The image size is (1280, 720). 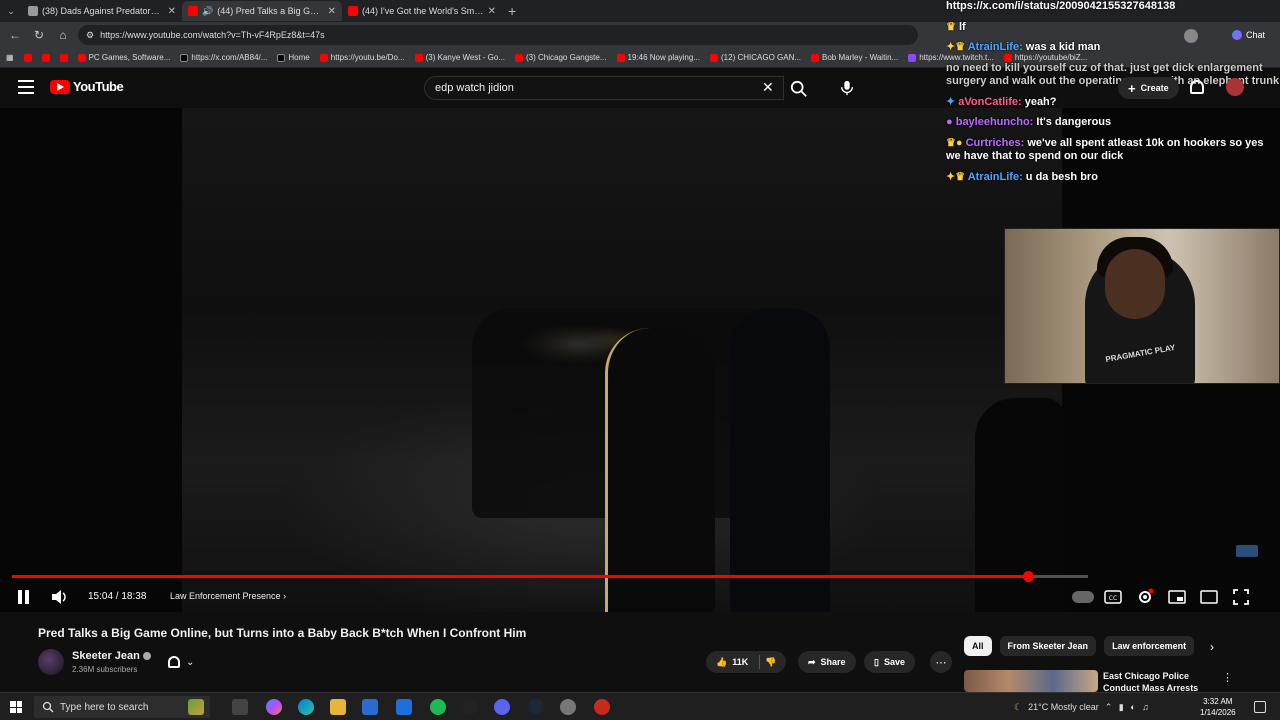 I want to click on recommended-thumbnail, so click(x=1031, y=681).